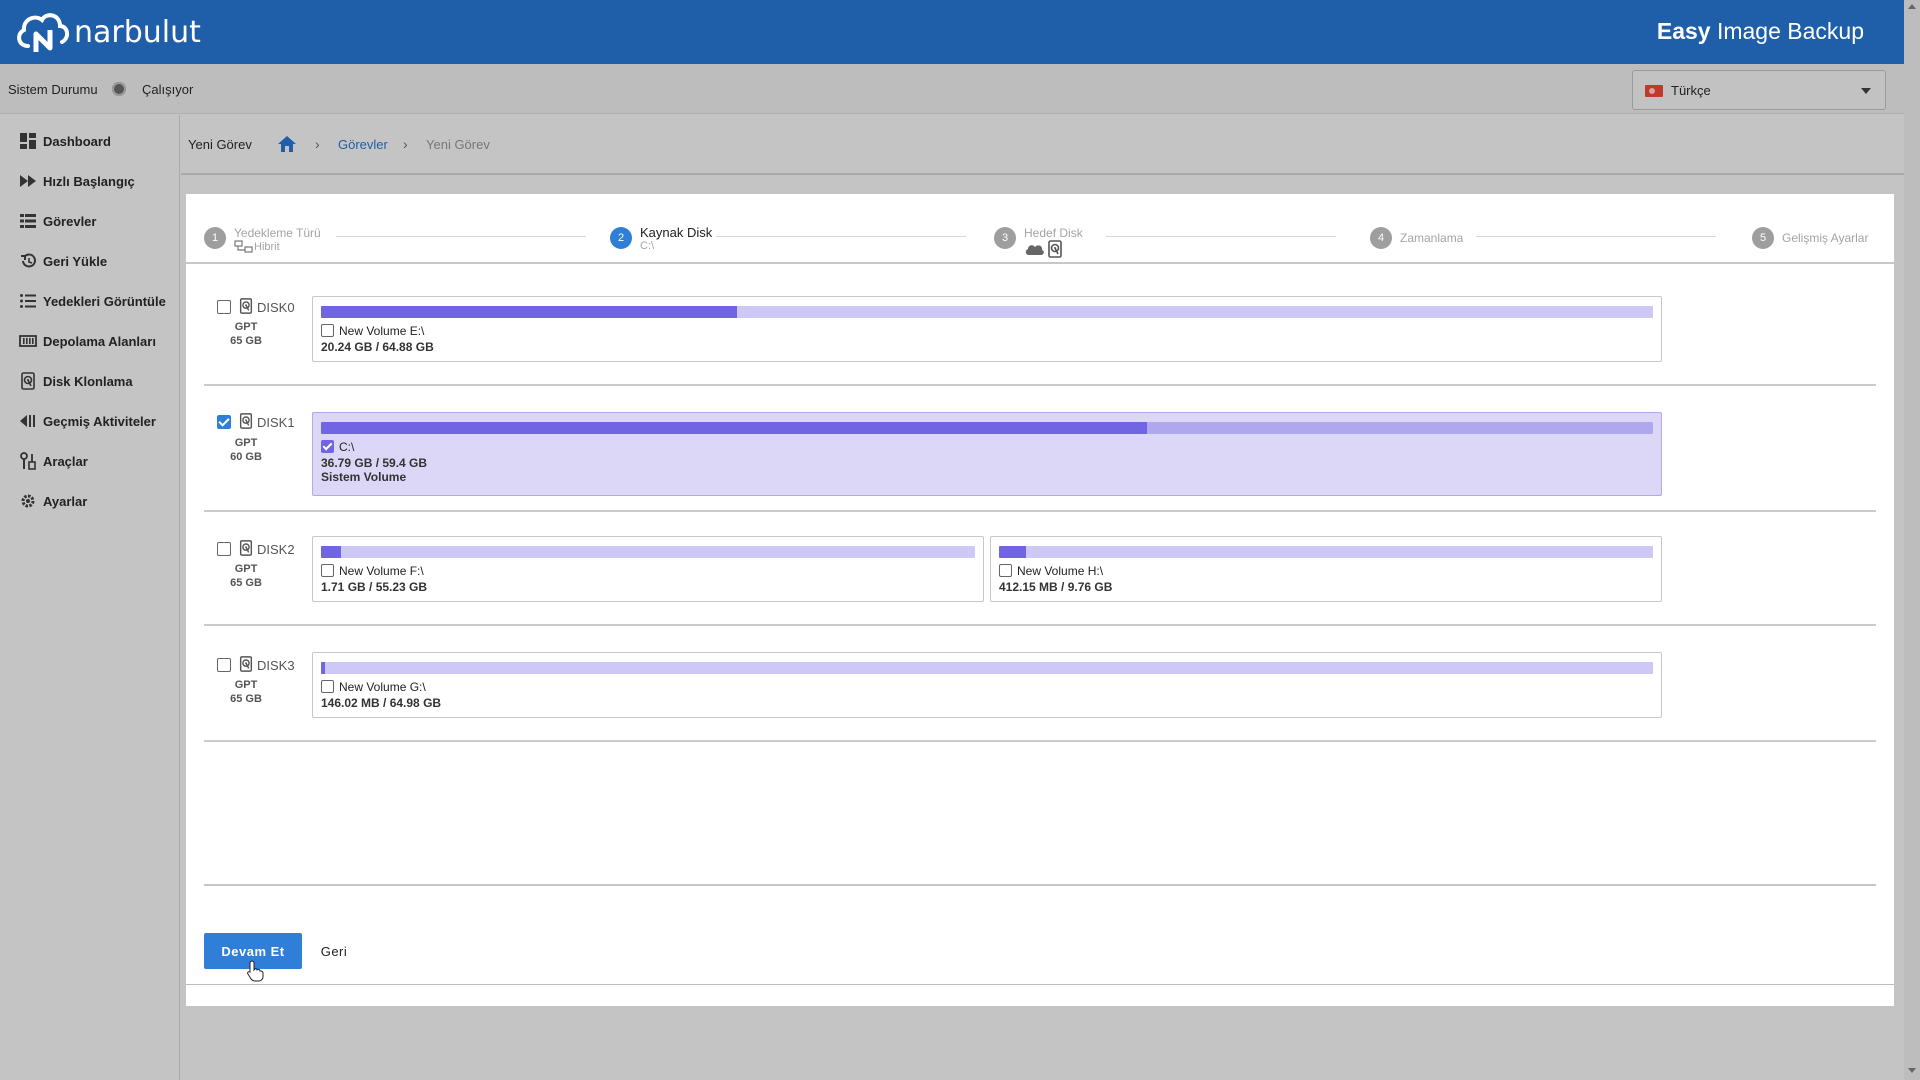 This screenshot has height=1080, width=1920. What do you see at coordinates (99, 341) in the screenshot?
I see `sidebar-item-label: Depolama Alanları` at bounding box center [99, 341].